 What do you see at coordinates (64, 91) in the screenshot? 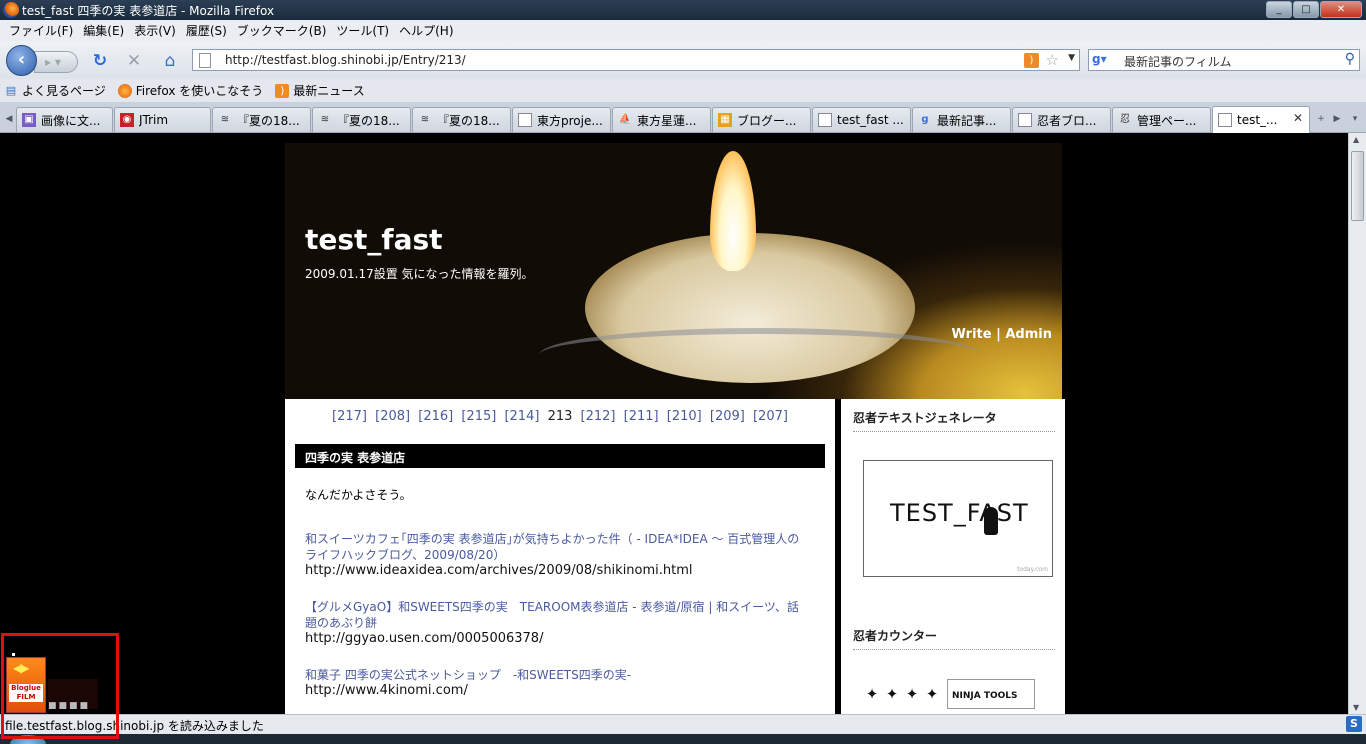
I see `bookmark-label: よく見るページ` at bounding box center [64, 91].